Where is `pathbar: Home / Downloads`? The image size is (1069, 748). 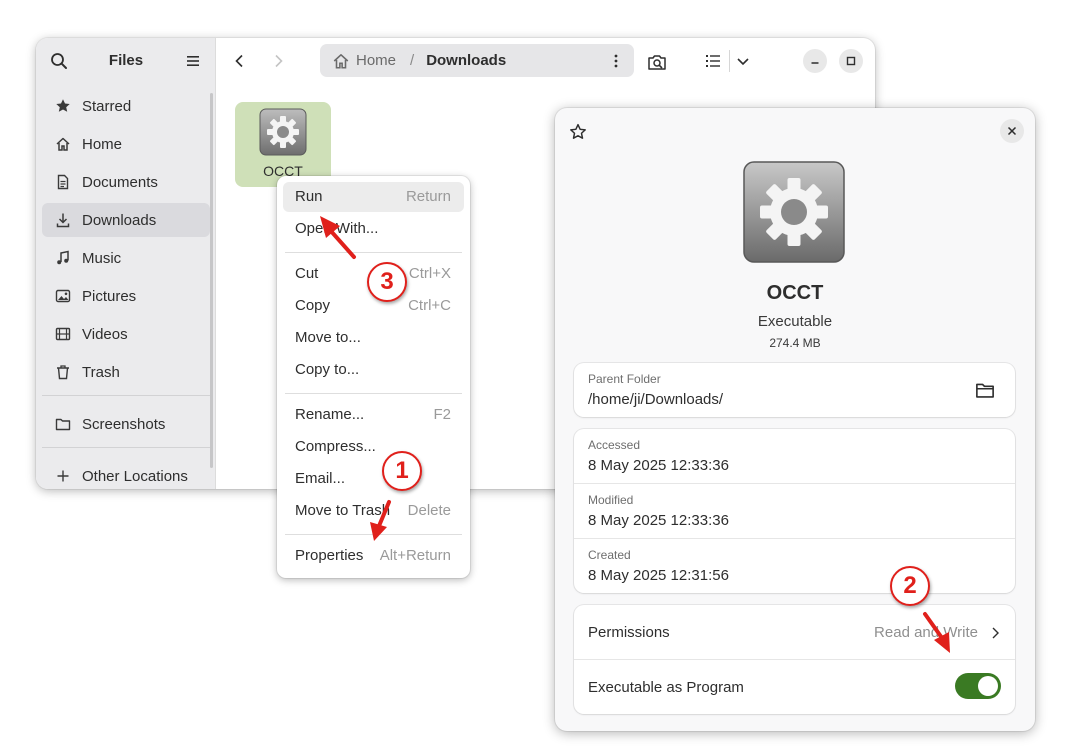
pathbar: Home / Downloads is located at coordinates (477, 60).